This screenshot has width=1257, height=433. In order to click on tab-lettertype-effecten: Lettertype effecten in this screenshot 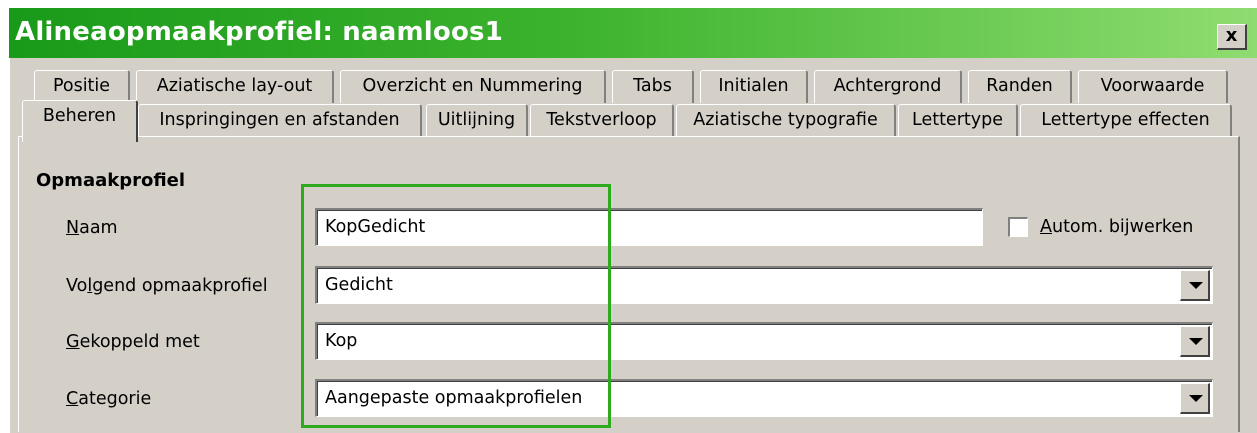, I will do `click(1126, 120)`.